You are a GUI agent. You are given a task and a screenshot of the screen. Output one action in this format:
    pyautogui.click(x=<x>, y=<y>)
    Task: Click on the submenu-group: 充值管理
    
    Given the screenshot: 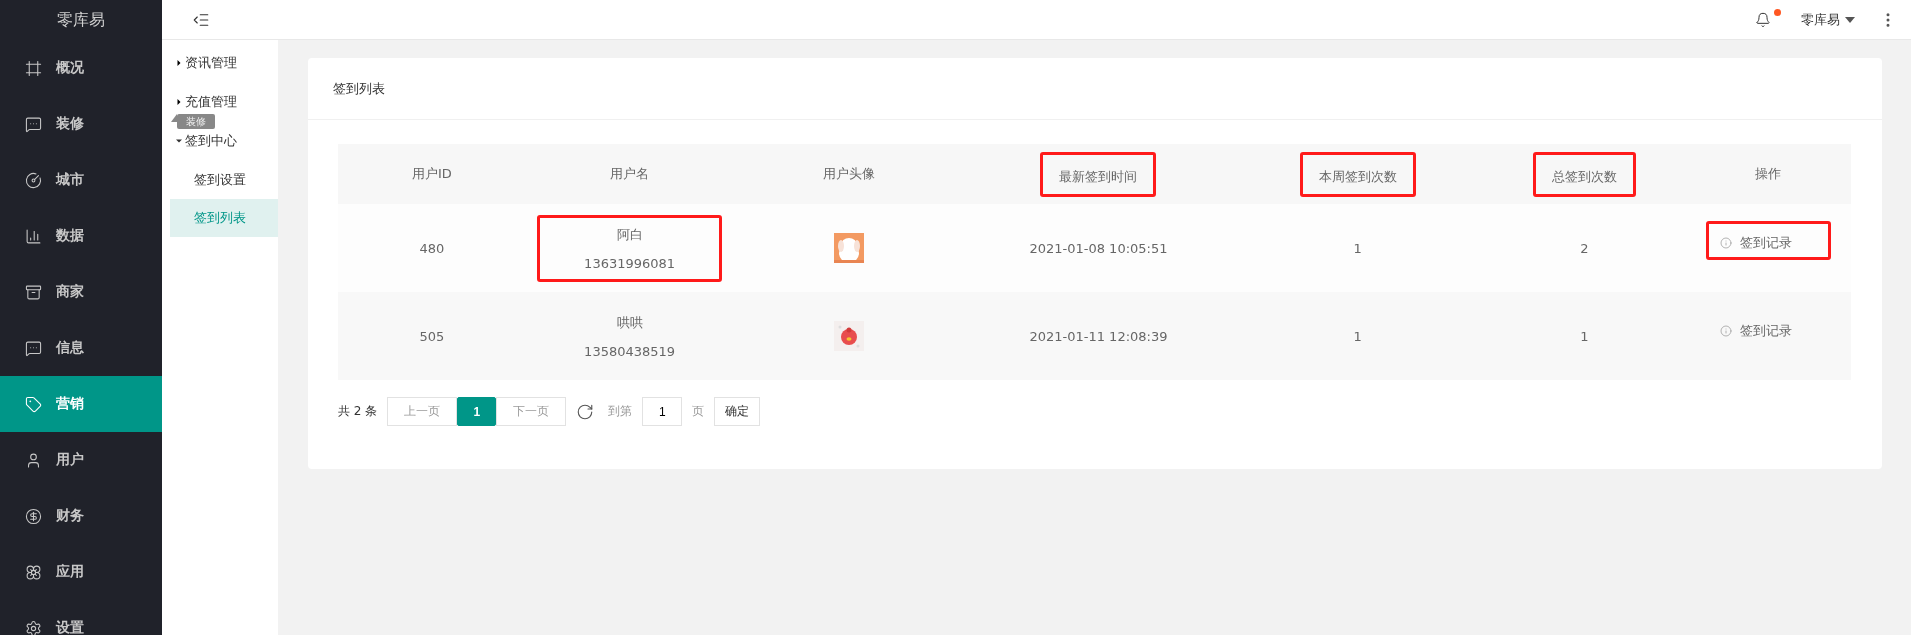 What is the action you would take?
    pyautogui.click(x=220, y=102)
    